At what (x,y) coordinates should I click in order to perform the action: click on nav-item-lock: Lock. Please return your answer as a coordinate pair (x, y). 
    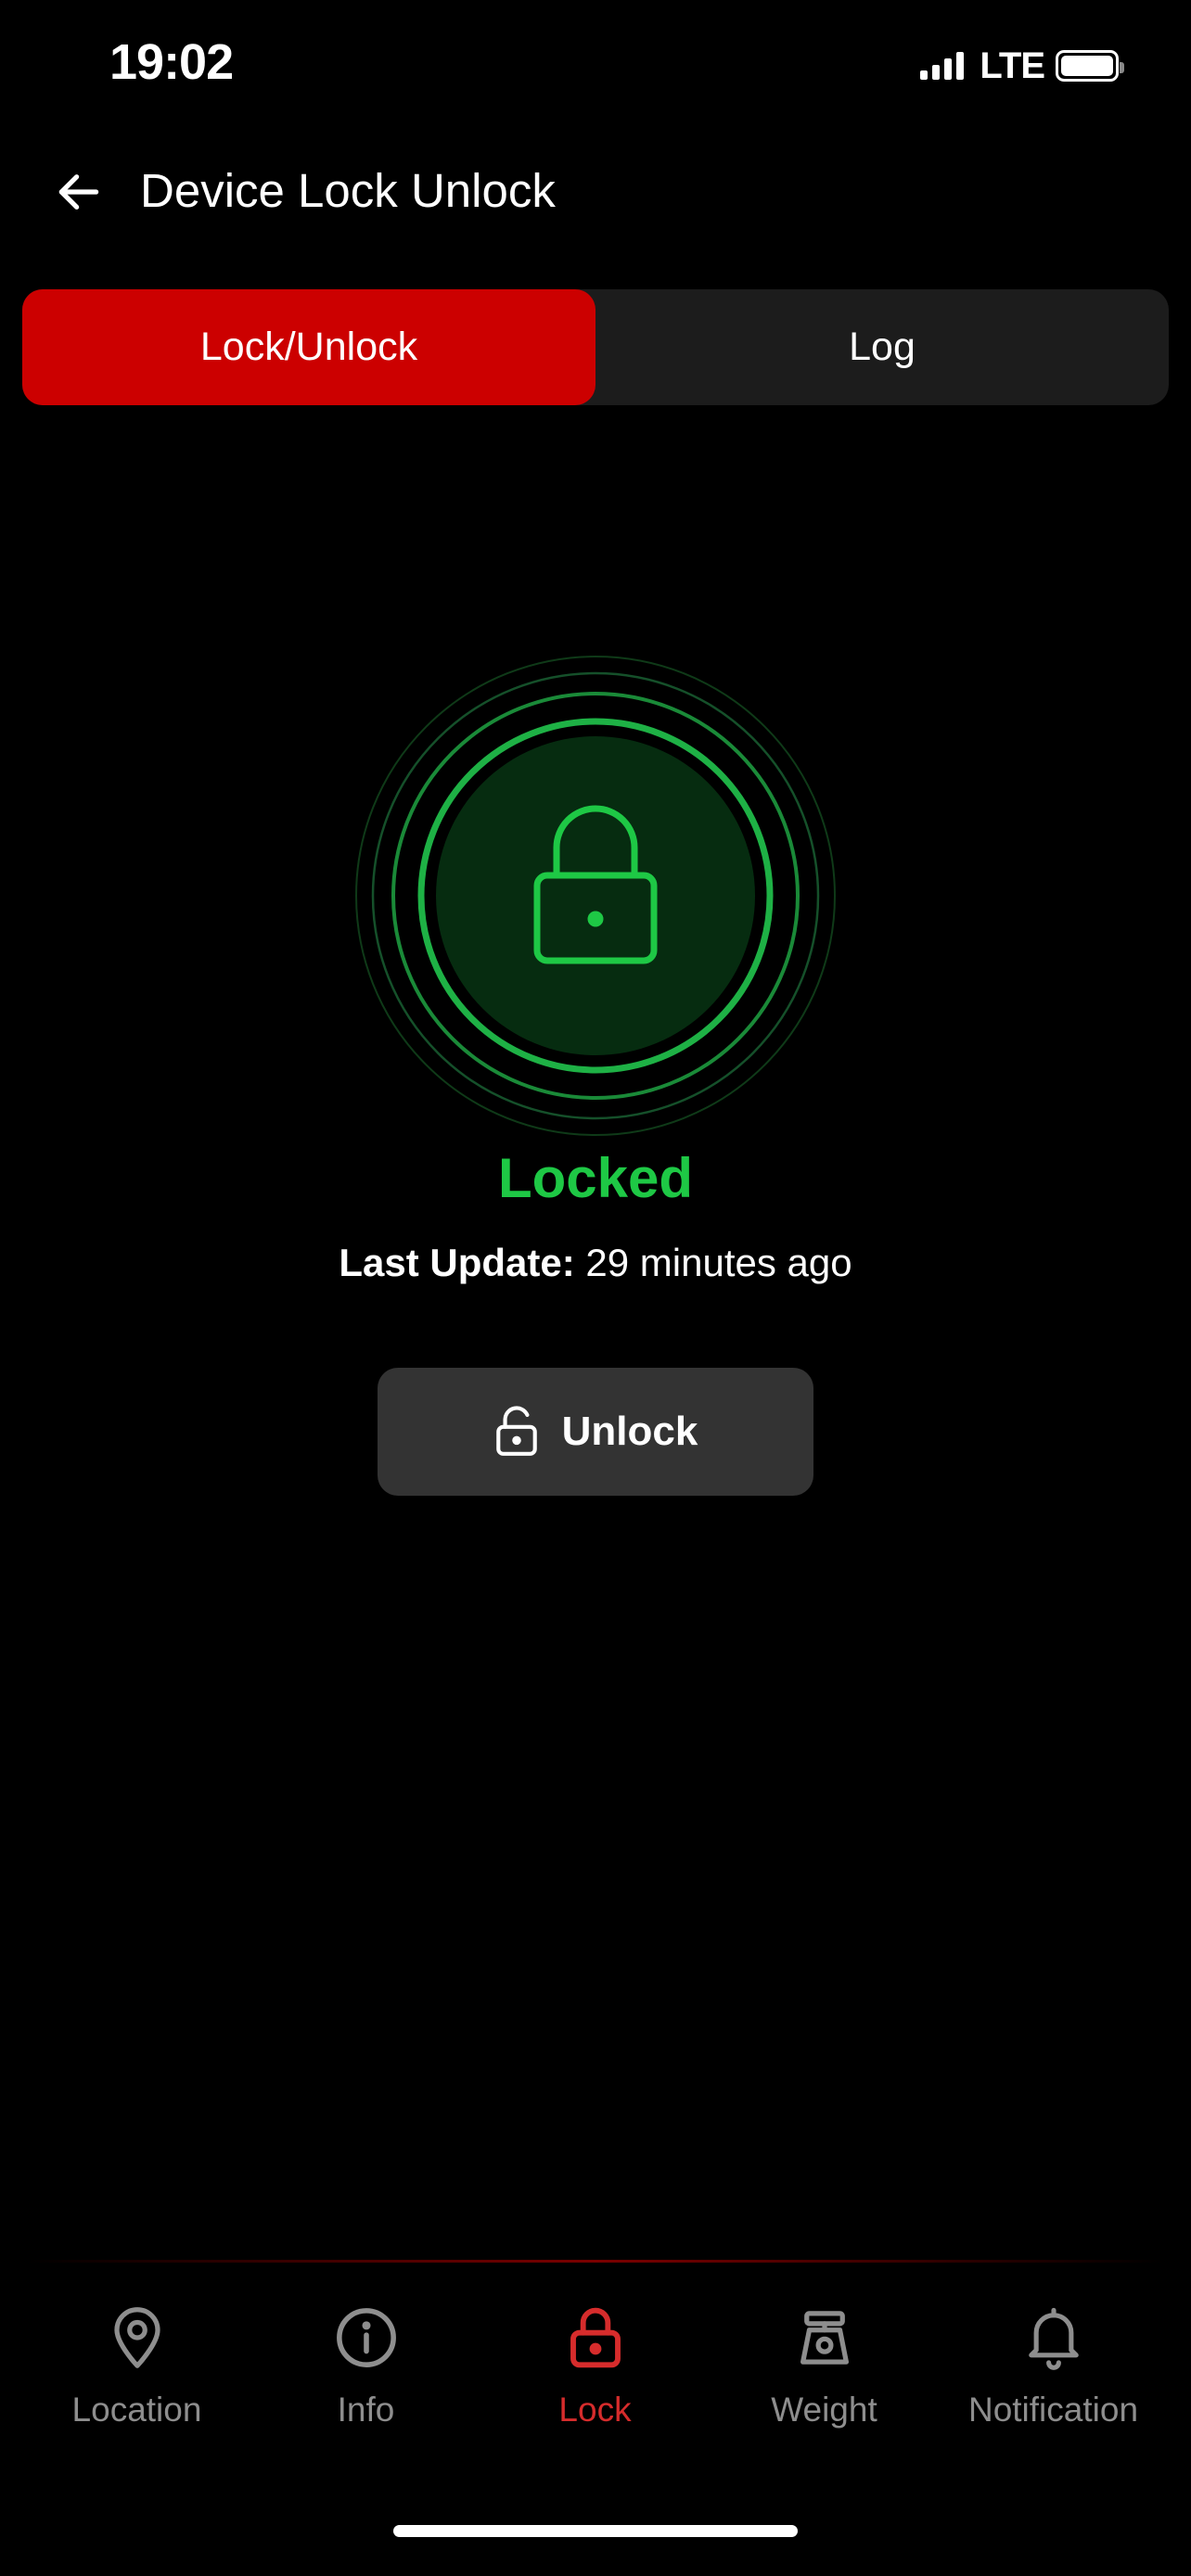
    Looking at the image, I should click on (595, 2379).